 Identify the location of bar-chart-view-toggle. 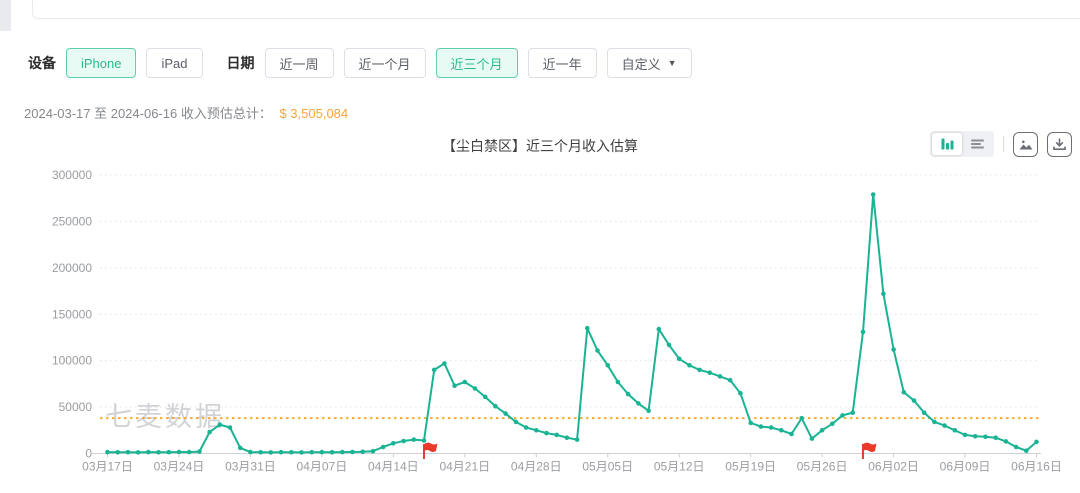
(947, 144).